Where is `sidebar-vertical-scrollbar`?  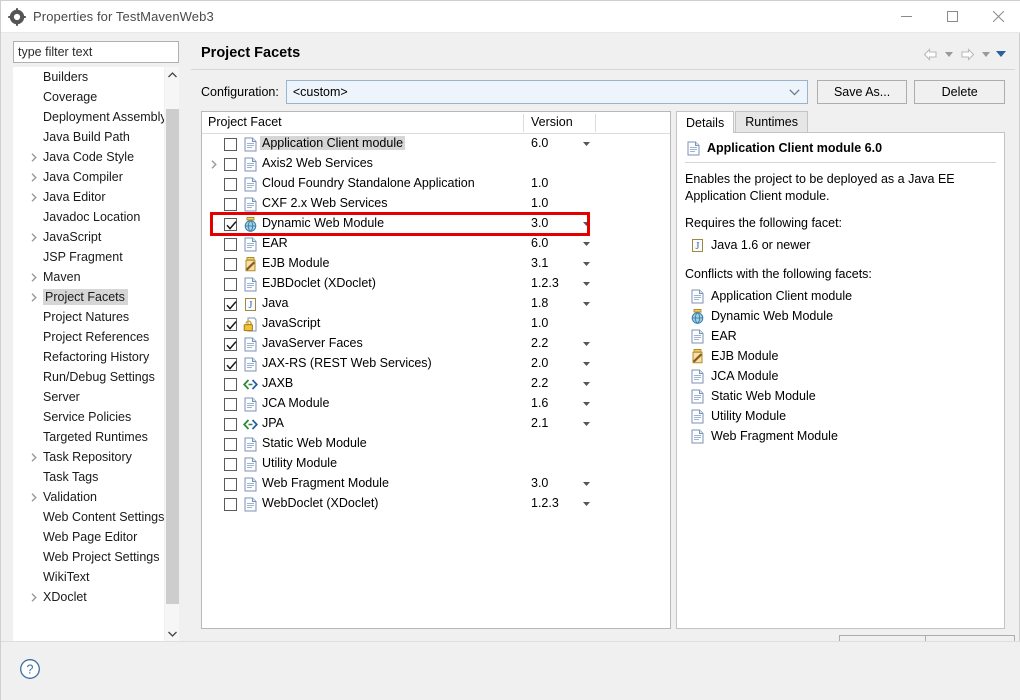 sidebar-vertical-scrollbar is located at coordinates (171, 354).